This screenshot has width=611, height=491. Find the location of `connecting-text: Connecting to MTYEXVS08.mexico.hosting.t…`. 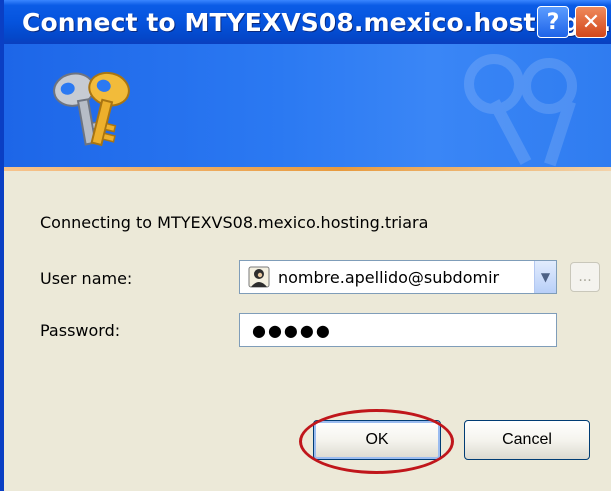

connecting-text: Connecting to MTYEXVS08.mexico.hosting.t… is located at coordinates (234, 222).